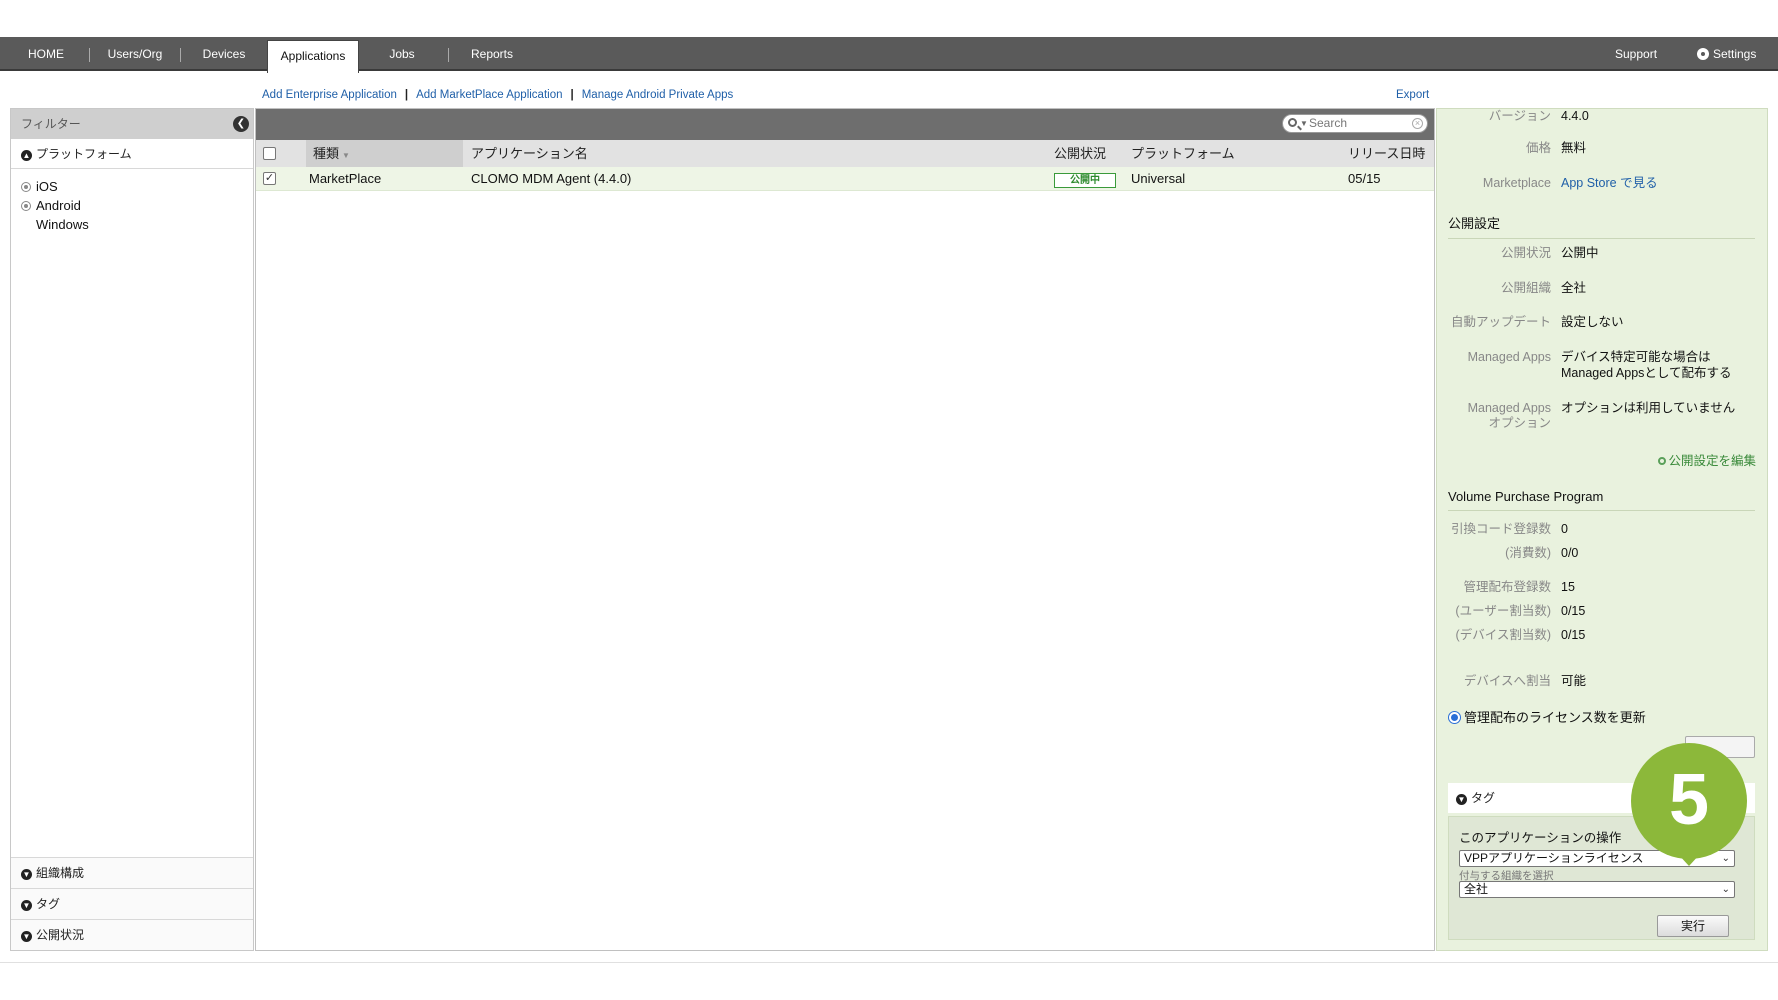 Image resolution: width=1778 pixels, height=1000 pixels. Describe the element at coordinates (313, 56) in the screenshot. I see `tab-applications: Applications` at that location.